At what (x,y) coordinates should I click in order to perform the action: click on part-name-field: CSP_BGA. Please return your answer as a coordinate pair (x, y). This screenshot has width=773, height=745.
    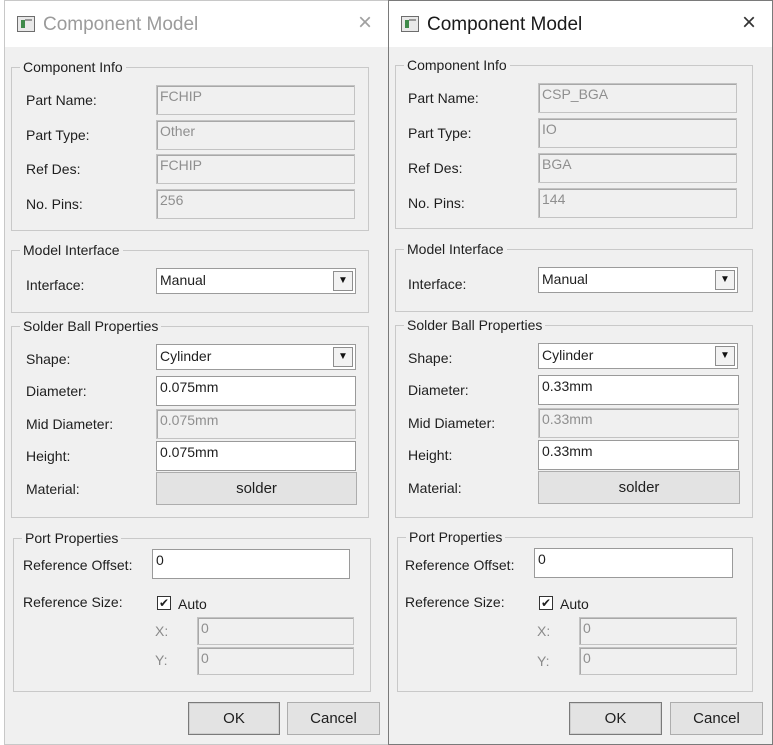
    Looking at the image, I should click on (637, 98).